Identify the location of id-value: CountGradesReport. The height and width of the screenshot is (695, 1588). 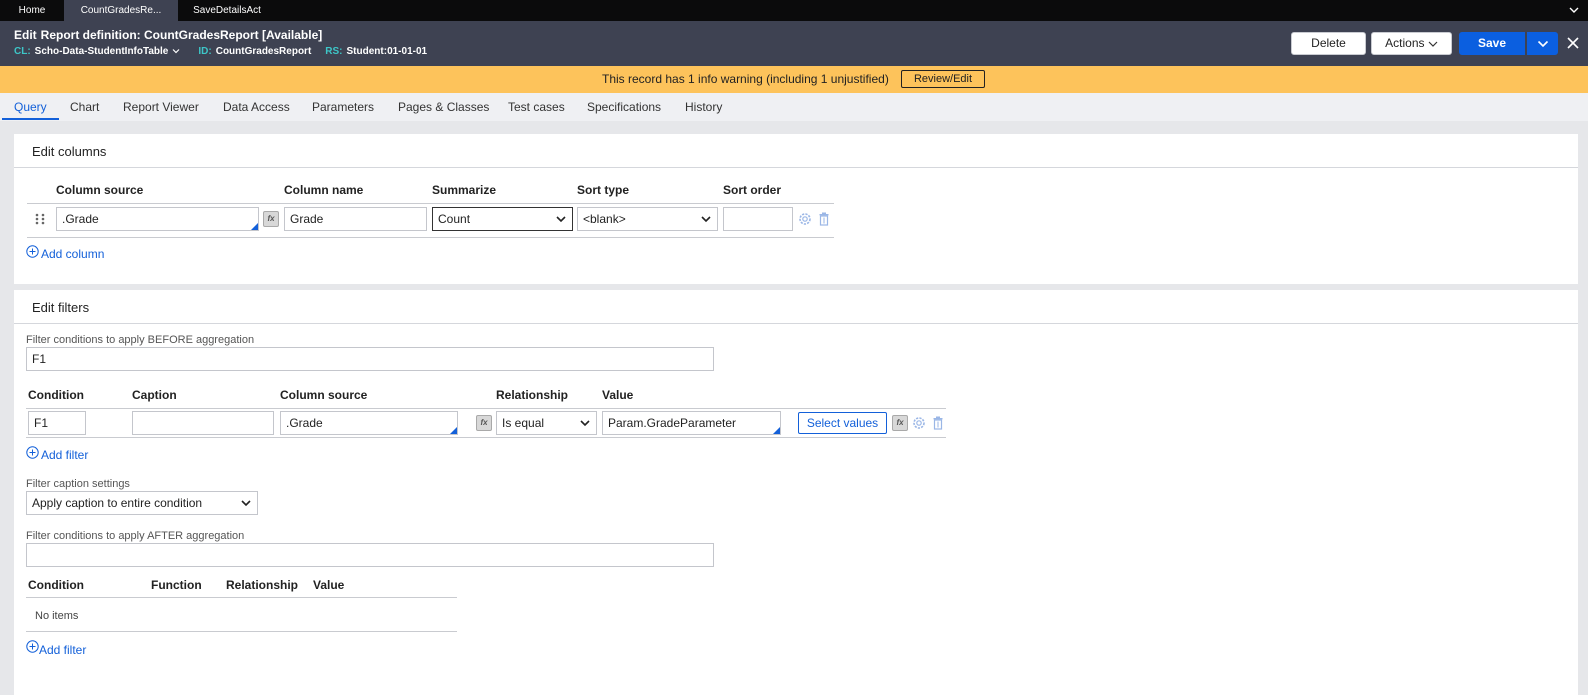
(263, 51).